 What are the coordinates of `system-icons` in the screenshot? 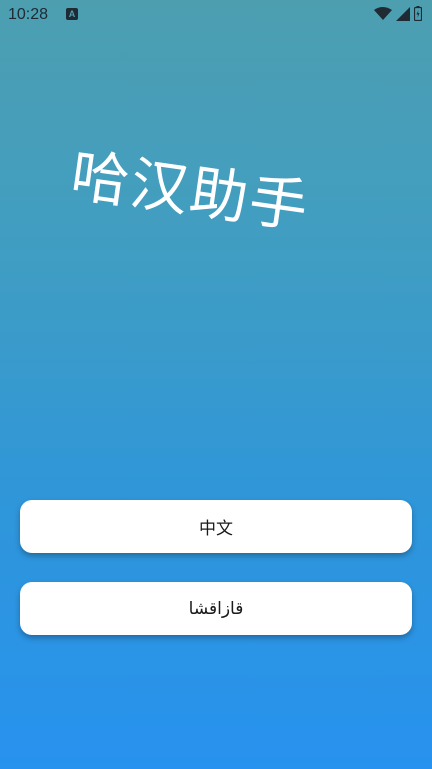 It's located at (398, 13).